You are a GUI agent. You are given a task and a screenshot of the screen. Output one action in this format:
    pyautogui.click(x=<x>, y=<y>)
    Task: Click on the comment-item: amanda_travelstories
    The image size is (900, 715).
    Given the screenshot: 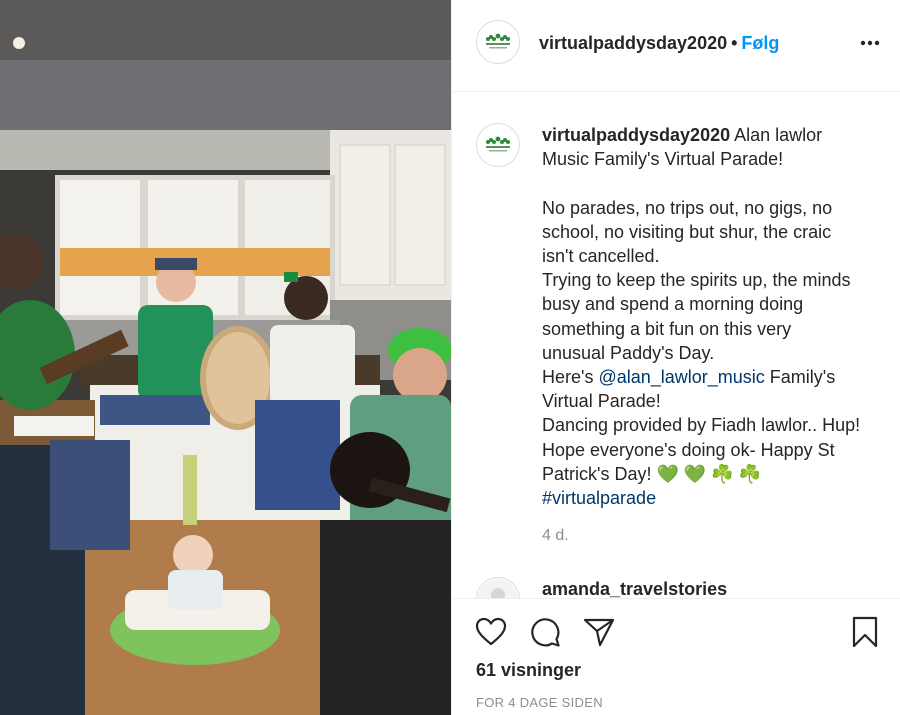 What is the action you would take?
    pyautogui.click(x=676, y=585)
    